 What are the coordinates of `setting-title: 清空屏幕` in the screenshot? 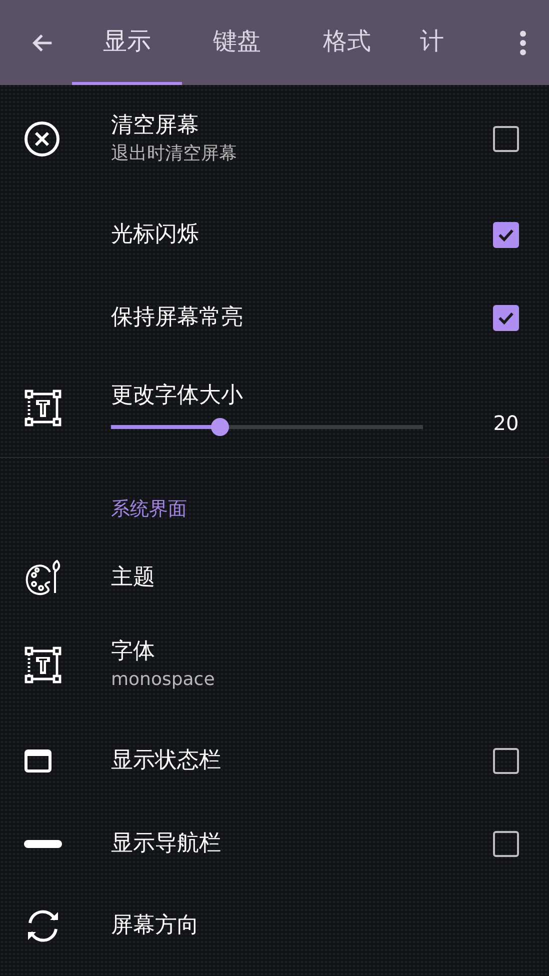 It's located at (155, 126).